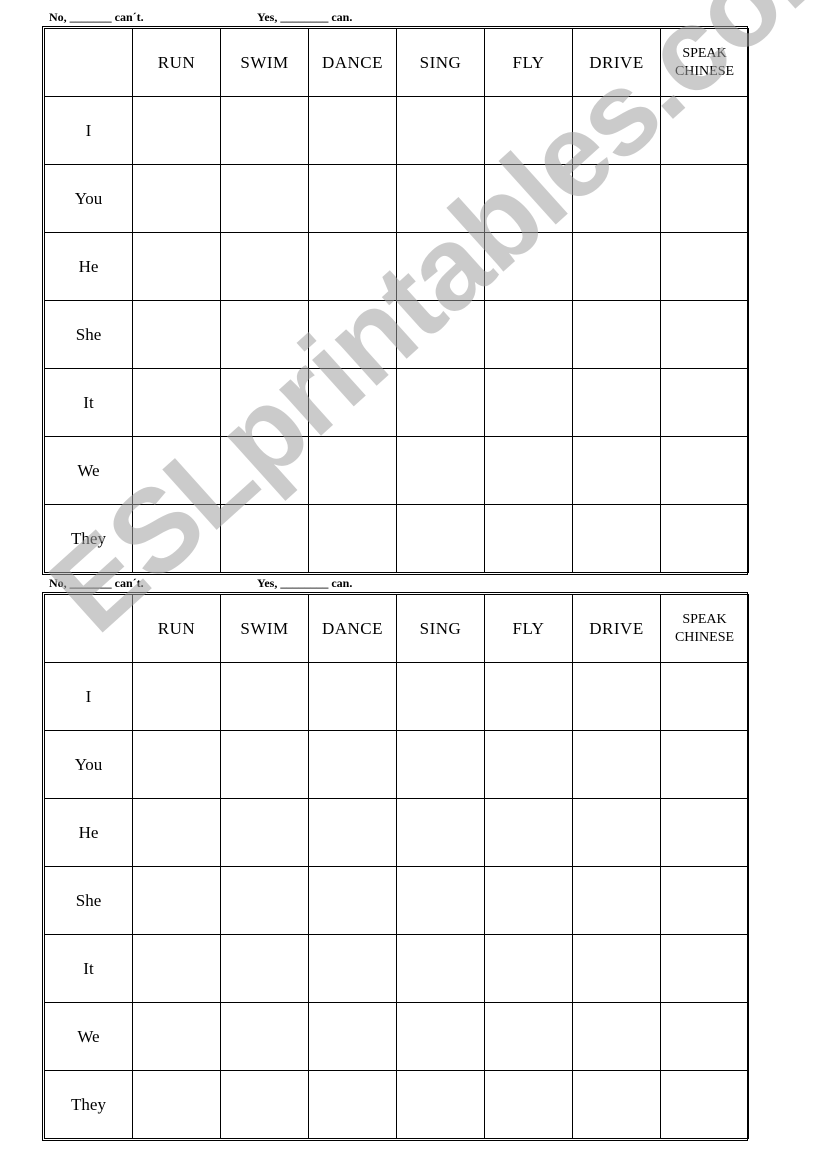  What do you see at coordinates (352, 62) in the screenshot?
I see `header-dance: DANCE` at bounding box center [352, 62].